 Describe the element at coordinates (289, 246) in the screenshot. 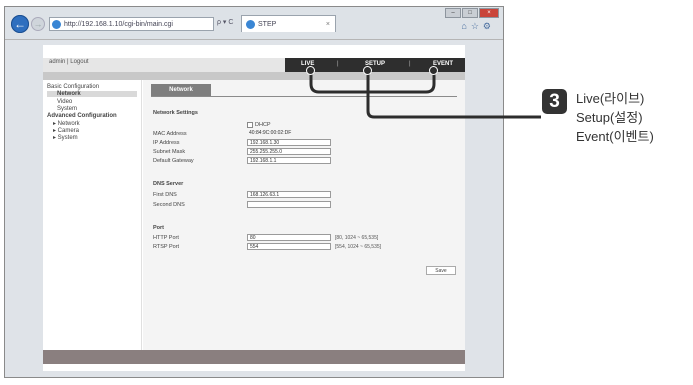

I see `rtsp-port-input: 554` at that location.